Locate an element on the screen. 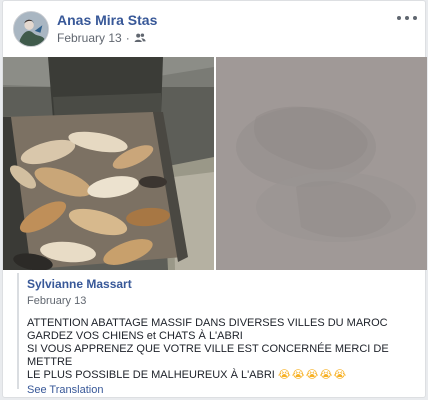 The width and height of the screenshot is (428, 400). post-author-name: Anas Mira Stas is located at coordinates (107, 20).